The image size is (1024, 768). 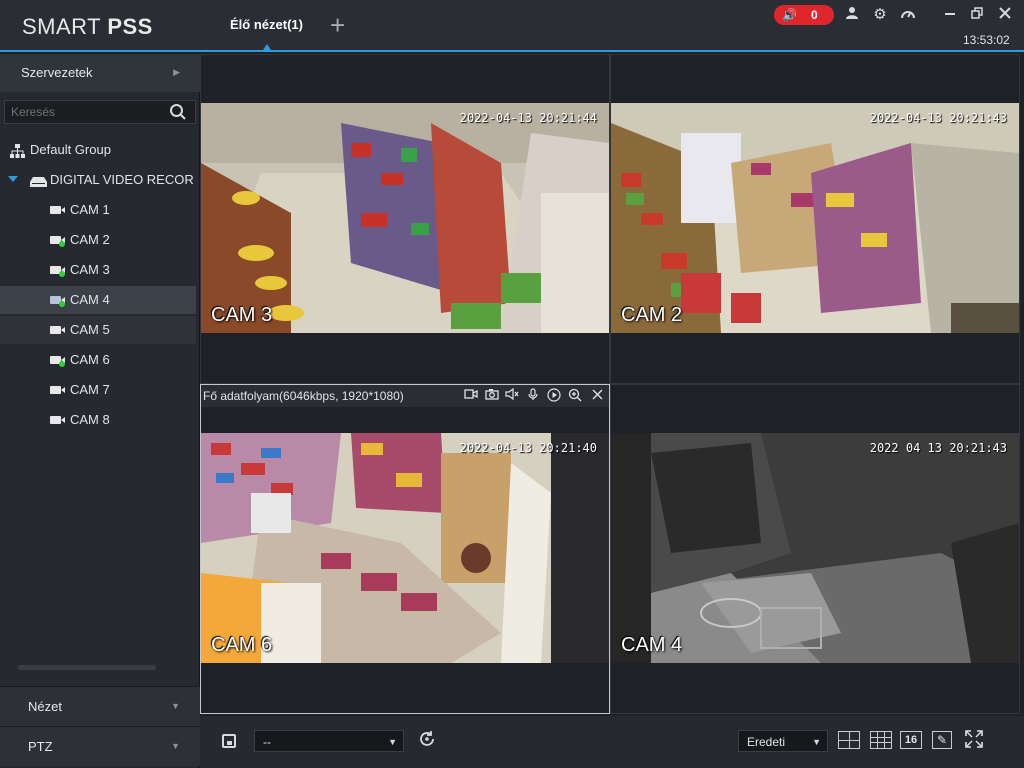 What do you see at coordinates (814, 15) in the screenshot?
I see `alarm-count: 0` at bounding box center [814, 15].